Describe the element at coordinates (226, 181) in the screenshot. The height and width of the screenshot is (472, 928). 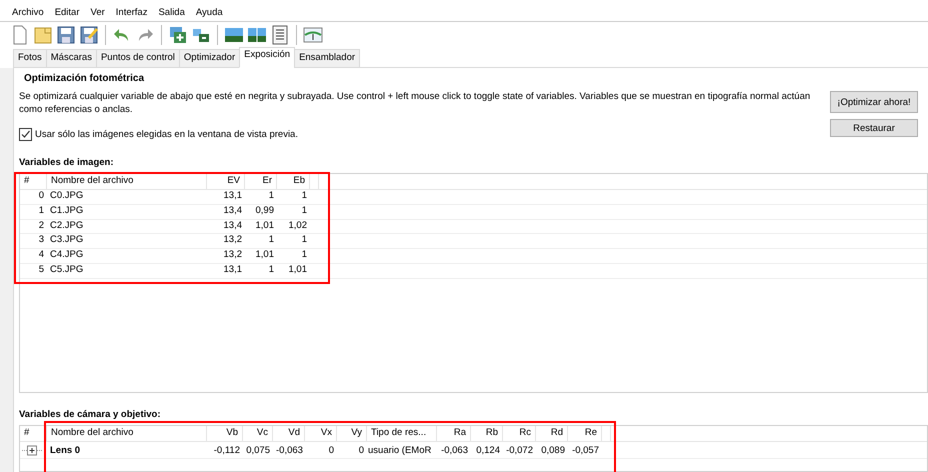
I see `column-header: EV` at that location.